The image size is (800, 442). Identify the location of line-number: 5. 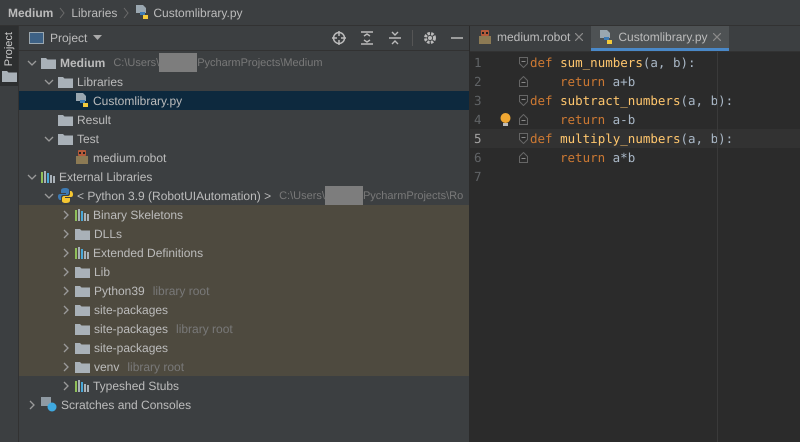
(478, 138).